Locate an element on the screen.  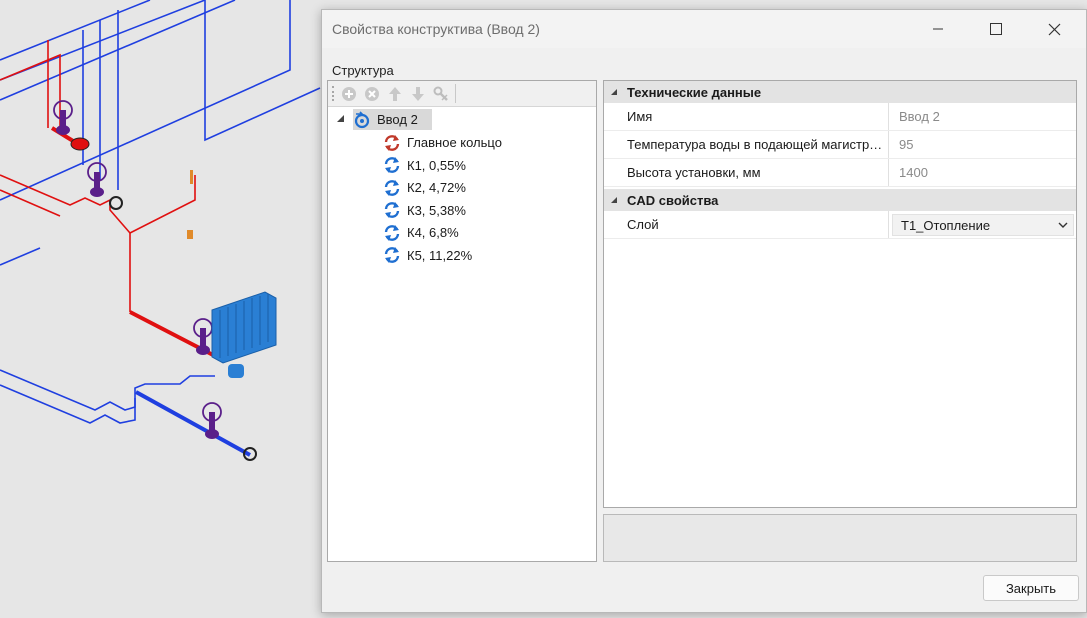
add-icon is located at coordinates (349, 93).